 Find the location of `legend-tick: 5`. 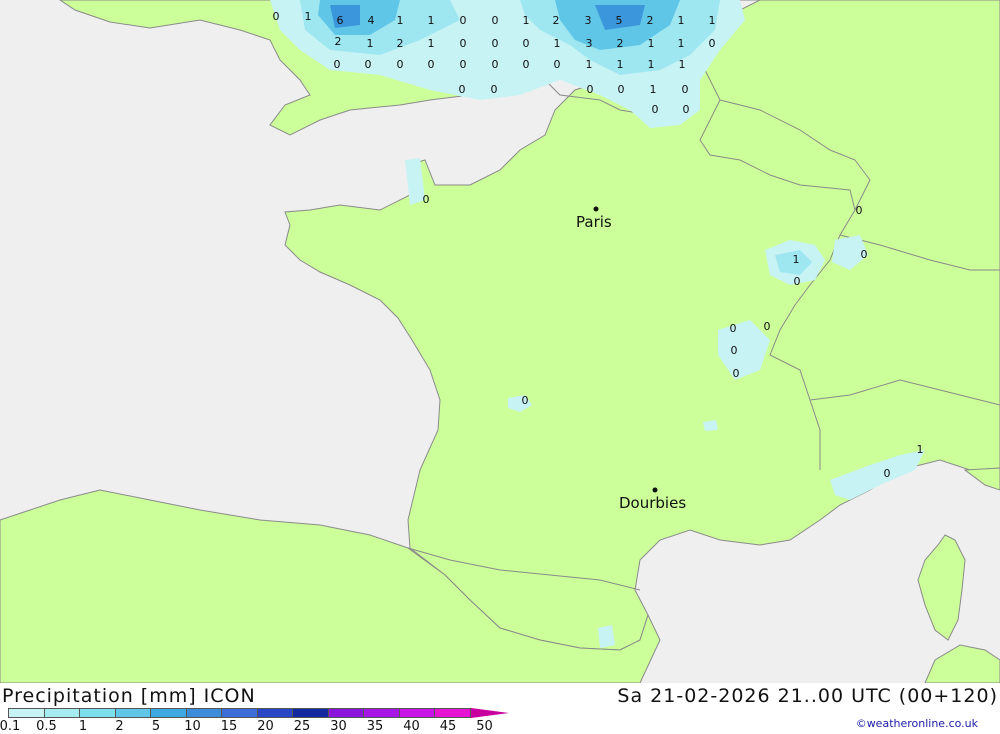

legend-tick: 5 is located at coordinates (156, 726).